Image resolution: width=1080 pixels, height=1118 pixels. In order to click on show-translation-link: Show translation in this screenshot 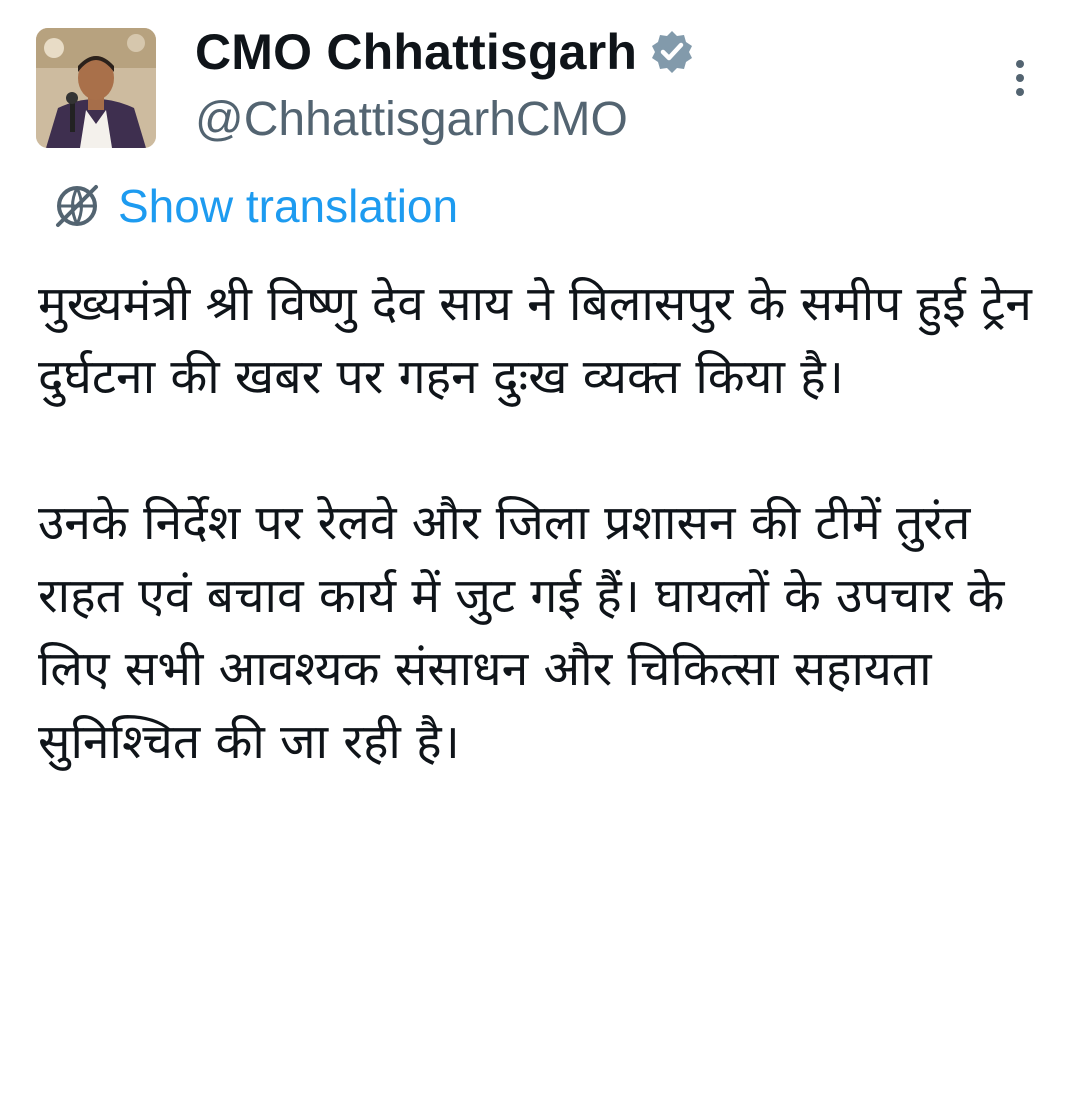, I will do `click(288, 206)`.